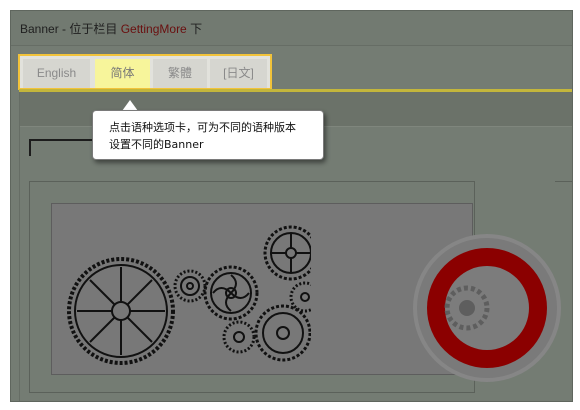 The height and width of the screenshot is (410, 580). I want to click on tooltip-line-2: 设置不同的Banner, so click(156, 144).